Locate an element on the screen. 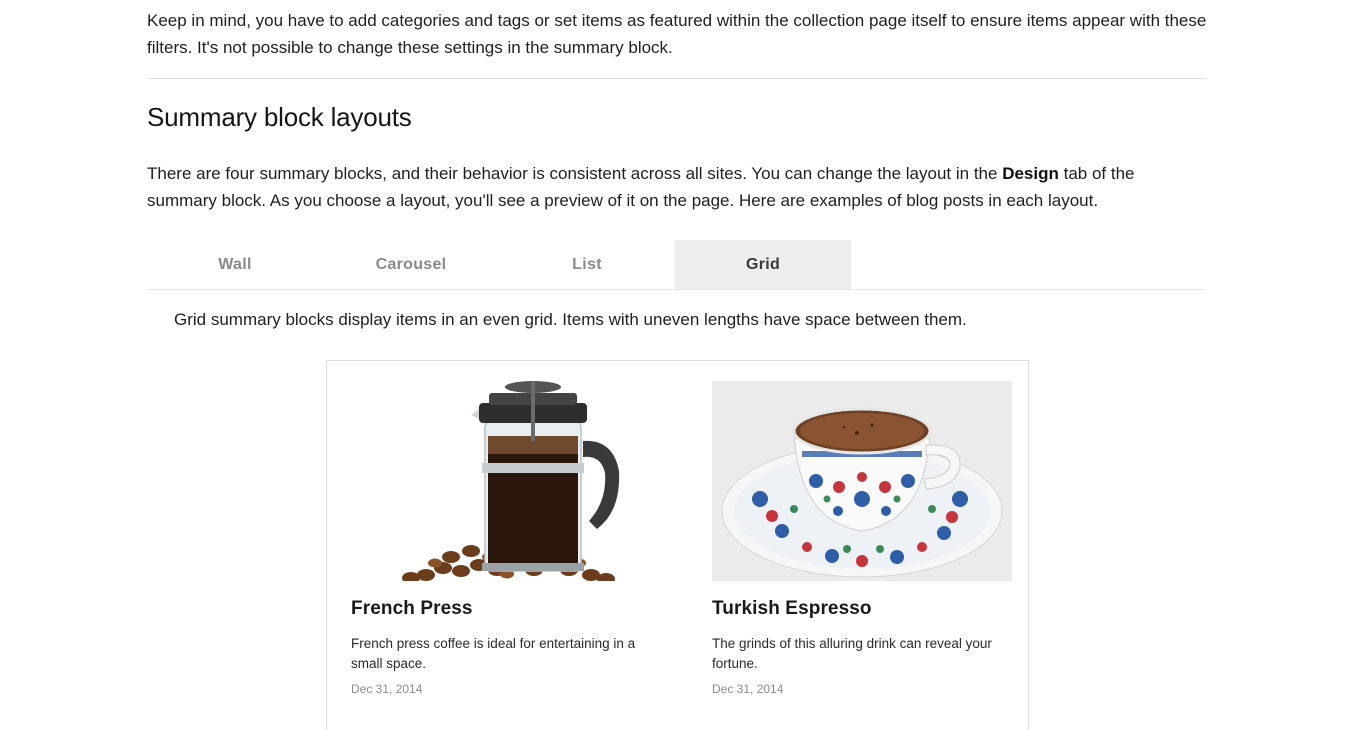 Image resolution: width=1350 pixels, height=730 pixels. turkish-coffee-image is located at coordinates (862, 481).